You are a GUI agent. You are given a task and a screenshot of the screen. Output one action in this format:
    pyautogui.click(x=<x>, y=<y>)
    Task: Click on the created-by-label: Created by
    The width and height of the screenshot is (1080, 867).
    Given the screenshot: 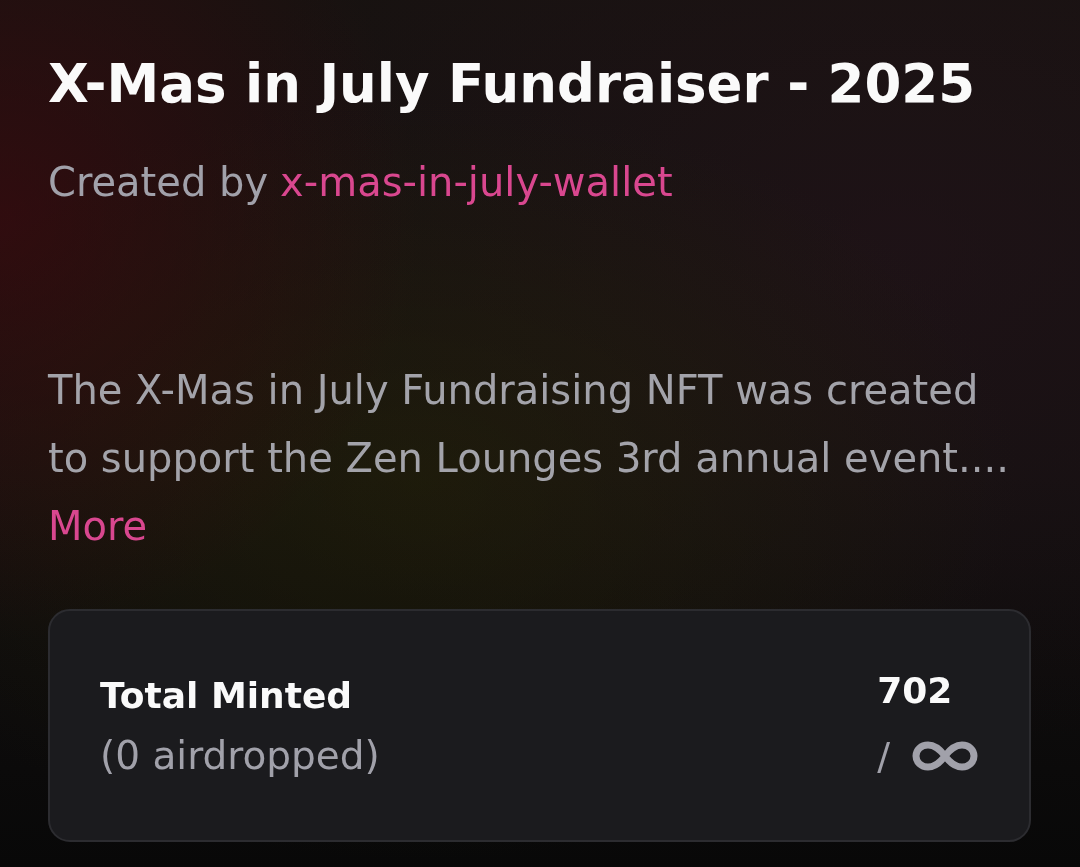 What is the action you would take?
    pyautogui.click(x=158, y=182)
    